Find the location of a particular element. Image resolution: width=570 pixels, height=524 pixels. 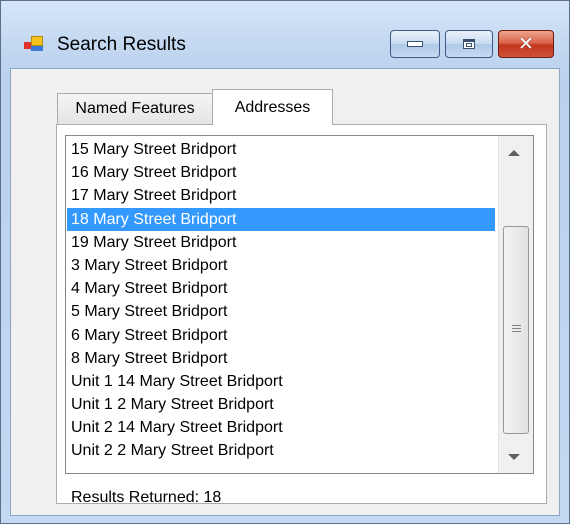

list-item: 19 Mary Street Bridport is located at coordinates (281, 242).